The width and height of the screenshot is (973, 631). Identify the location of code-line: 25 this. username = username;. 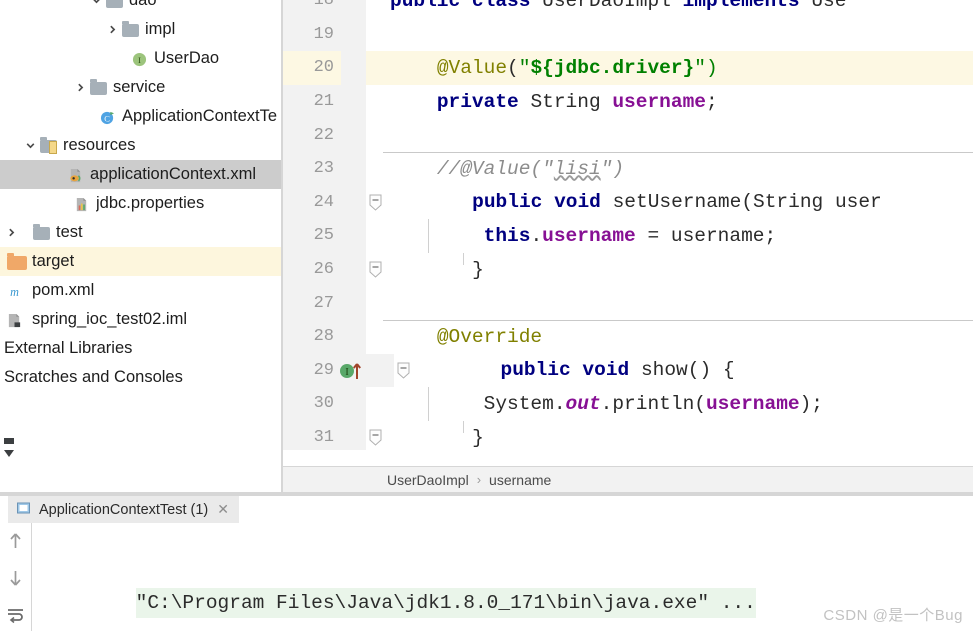
(628, 236).